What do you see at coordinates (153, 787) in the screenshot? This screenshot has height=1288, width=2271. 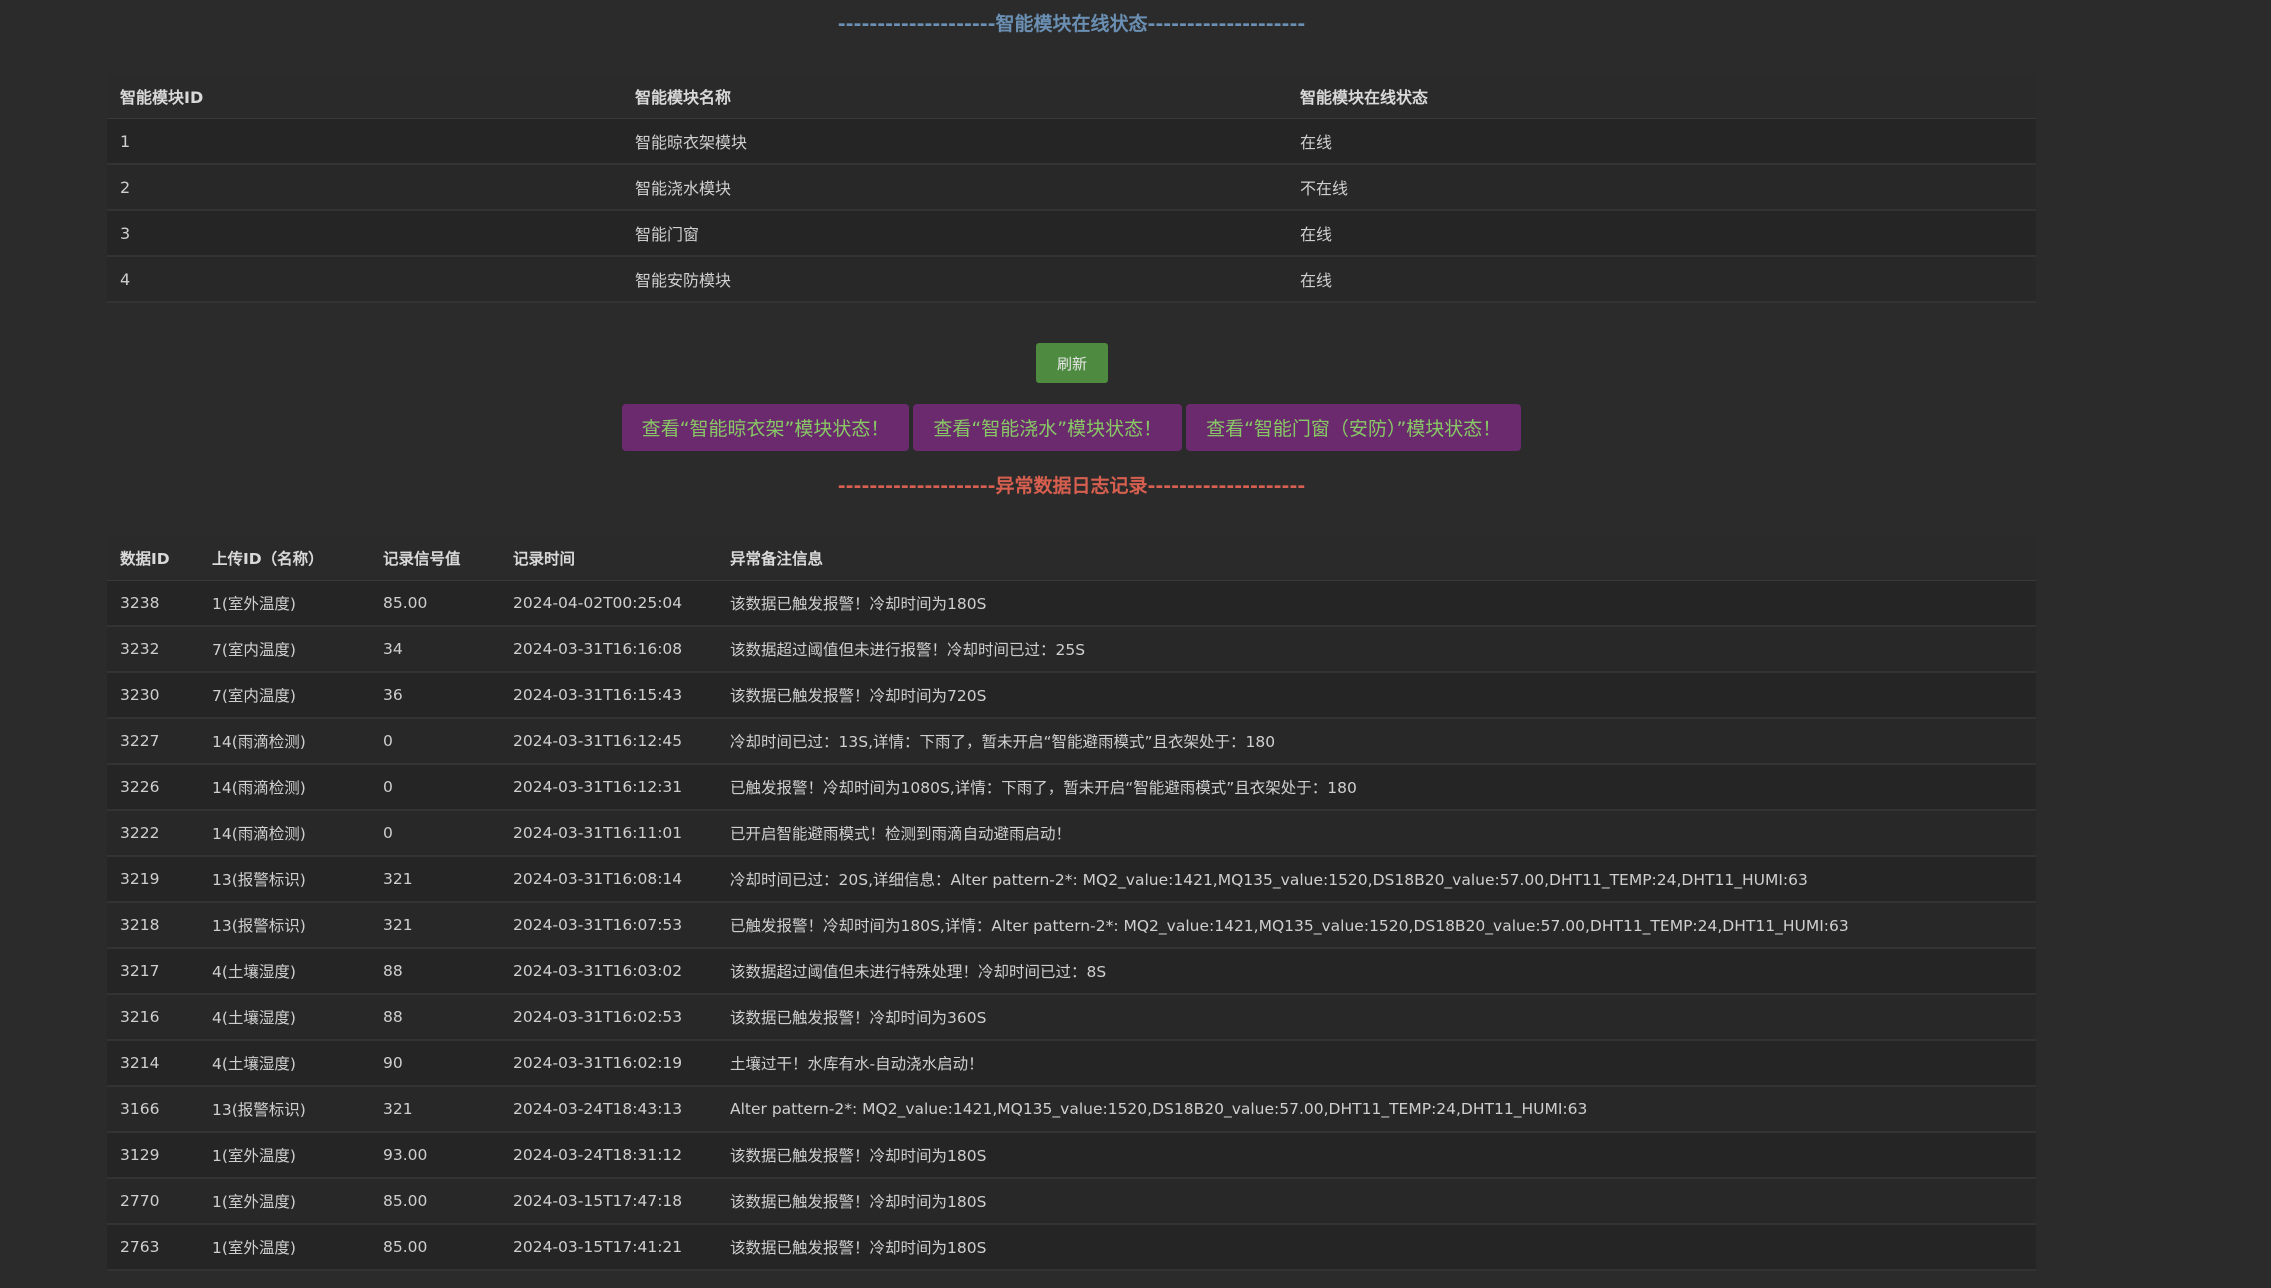 I see `data-id-cell: 3226` at bounding box center [153, 787].